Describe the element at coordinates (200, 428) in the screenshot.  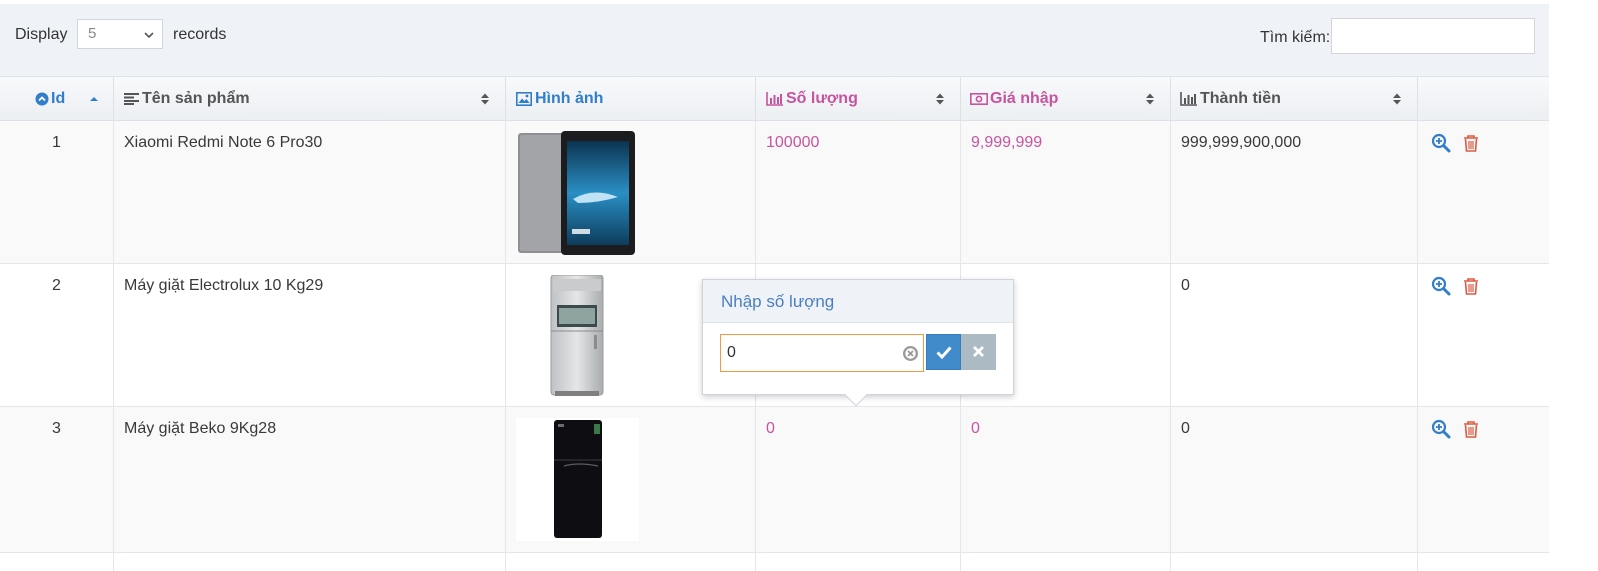
I see `product-name: Máy giặt Beko 9Kg28` at that location.